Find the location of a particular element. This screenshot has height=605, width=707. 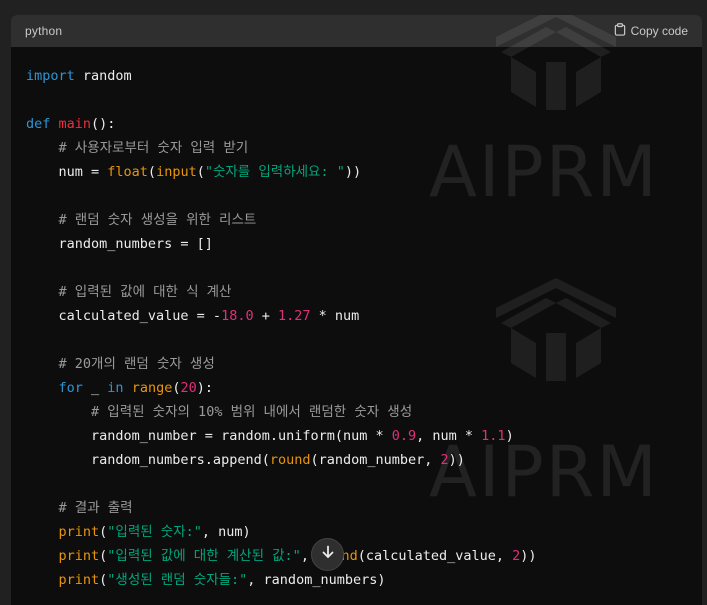

code-token: , num * is located at coordinates (449, 436).